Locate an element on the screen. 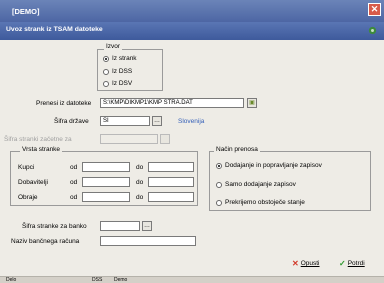  sifra-stranke-lookup is located at coordinates (165, 139).